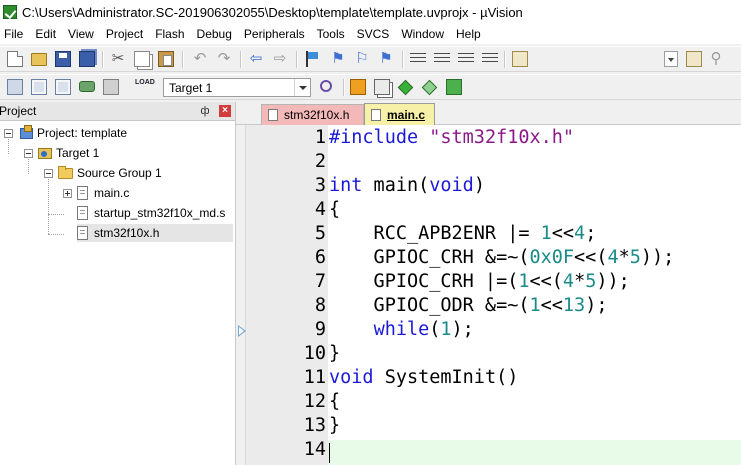 The image size is (741, 465). What do you see at coordinates (87, 86) in the screenshot?
I see `batch-build-icon` at bounding box center [87, 86].